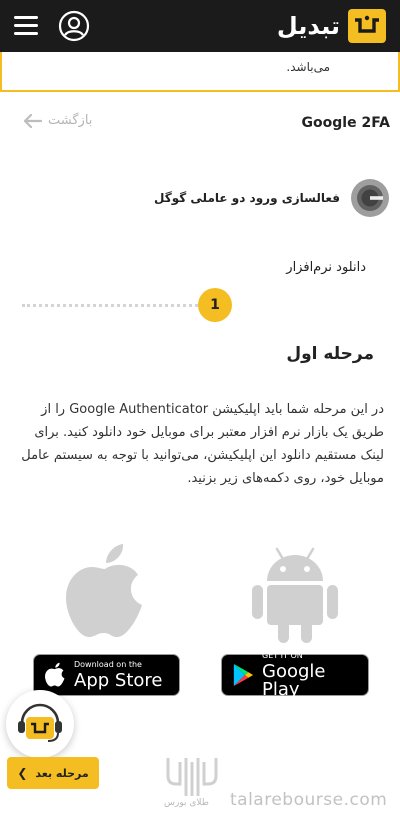 The image size is (400, 816). I want to click on back-button: بازگشت, so click(58, 120).